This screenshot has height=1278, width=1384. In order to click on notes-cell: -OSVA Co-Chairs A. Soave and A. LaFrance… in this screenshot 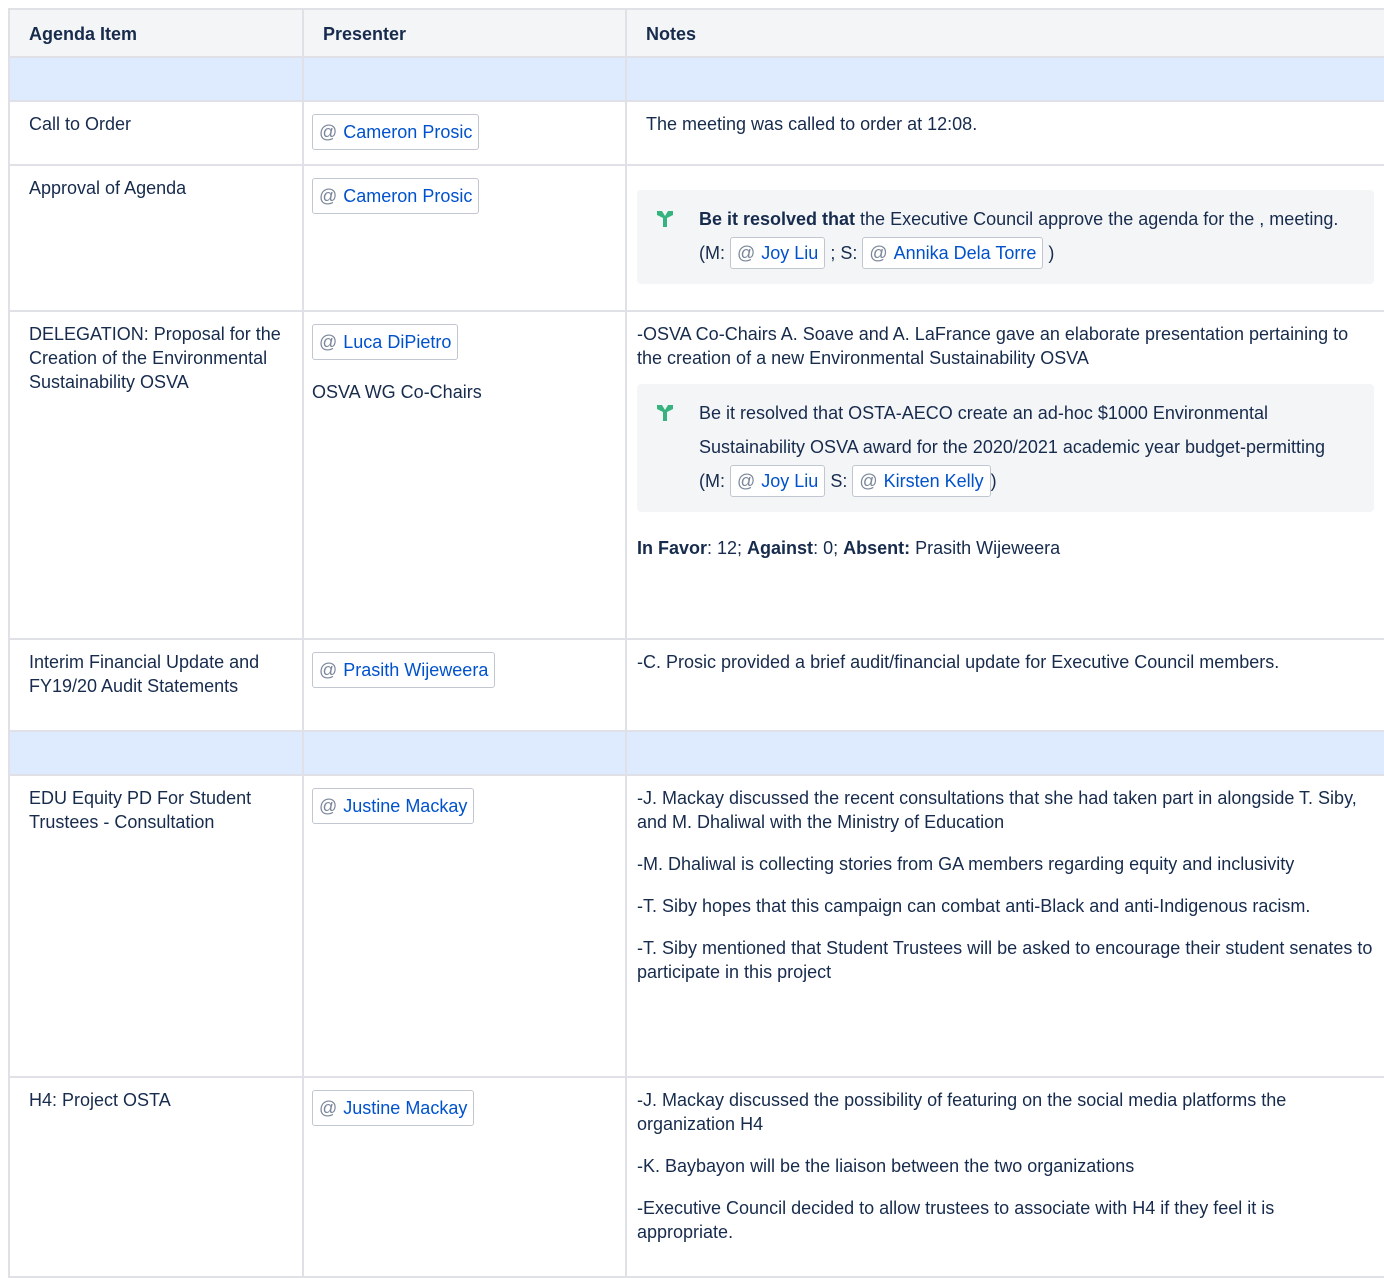, I will do `click(1004, 475)`.